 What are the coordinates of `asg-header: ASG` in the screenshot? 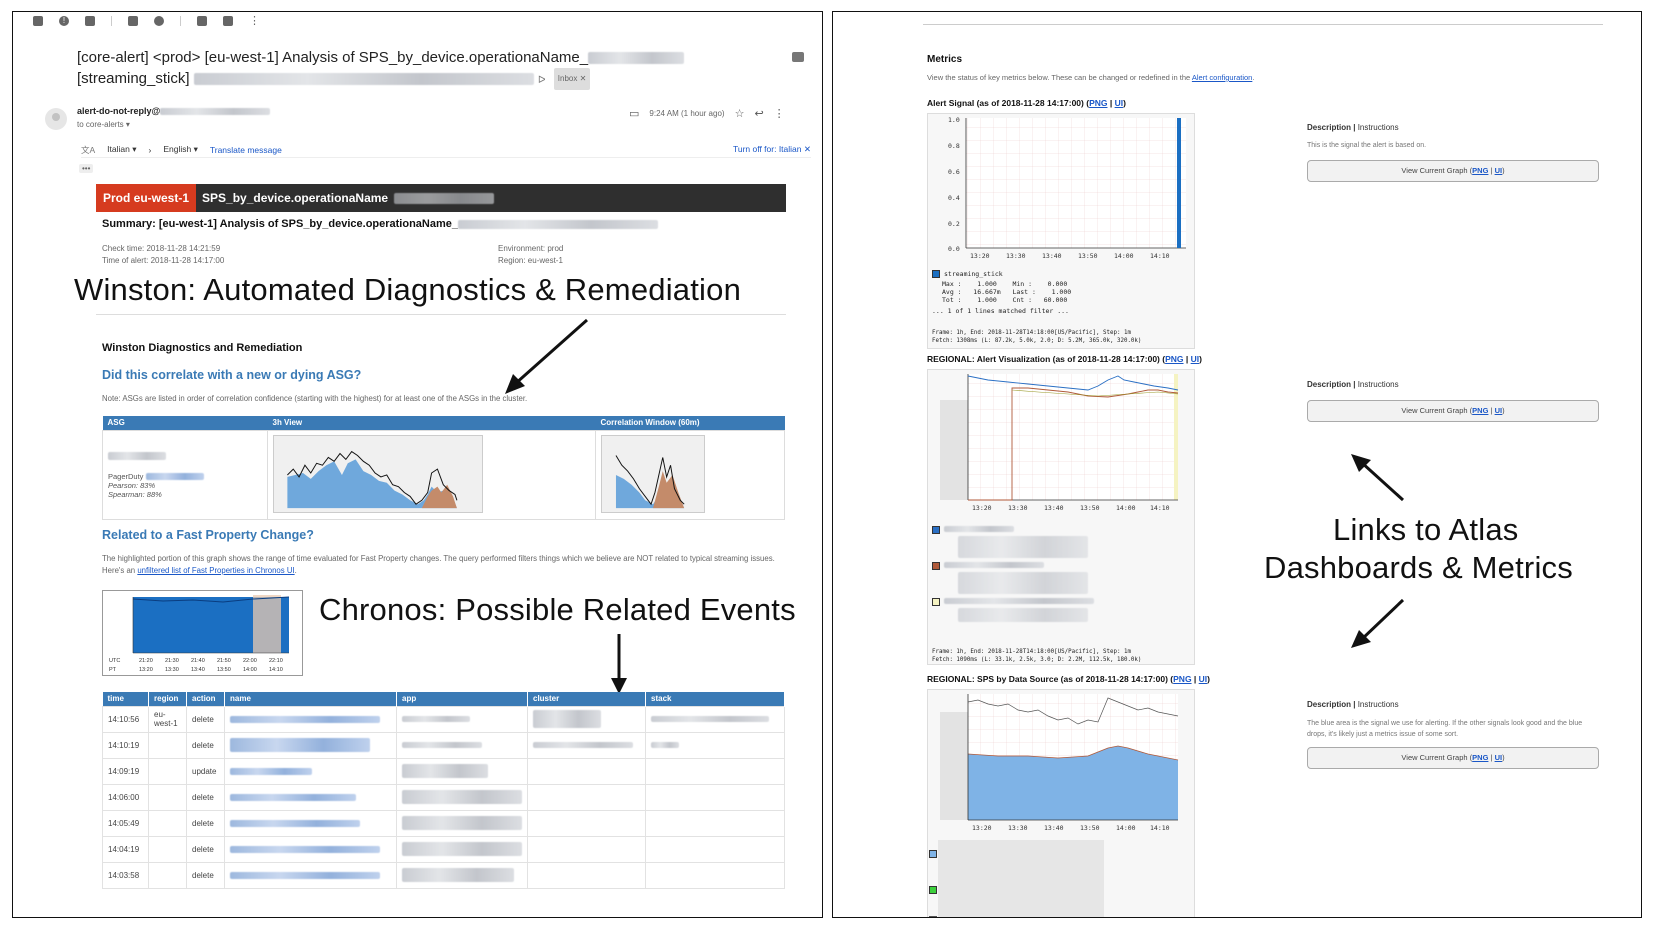 It's located at (185, 423).